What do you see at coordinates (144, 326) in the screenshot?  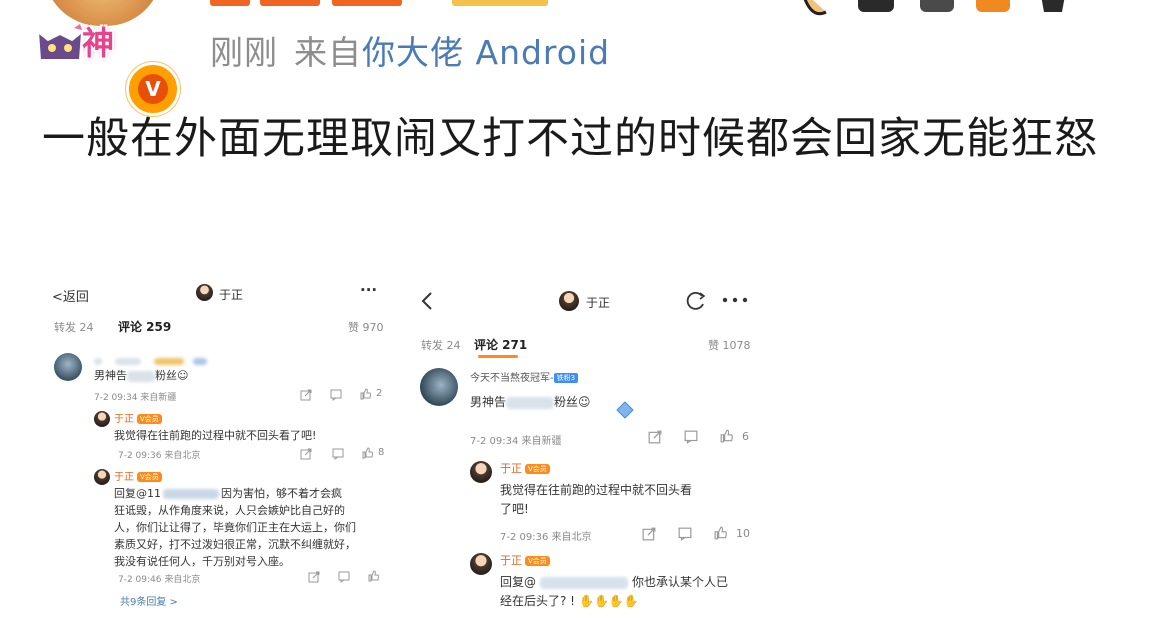 I see `tab-comments: 评论 259` at bounding box center [144, 326].